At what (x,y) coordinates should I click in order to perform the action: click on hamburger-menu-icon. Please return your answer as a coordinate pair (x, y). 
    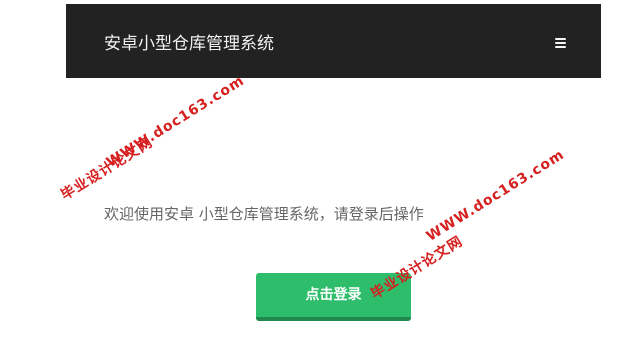
    Looking at the image, I should click on (561, 43).